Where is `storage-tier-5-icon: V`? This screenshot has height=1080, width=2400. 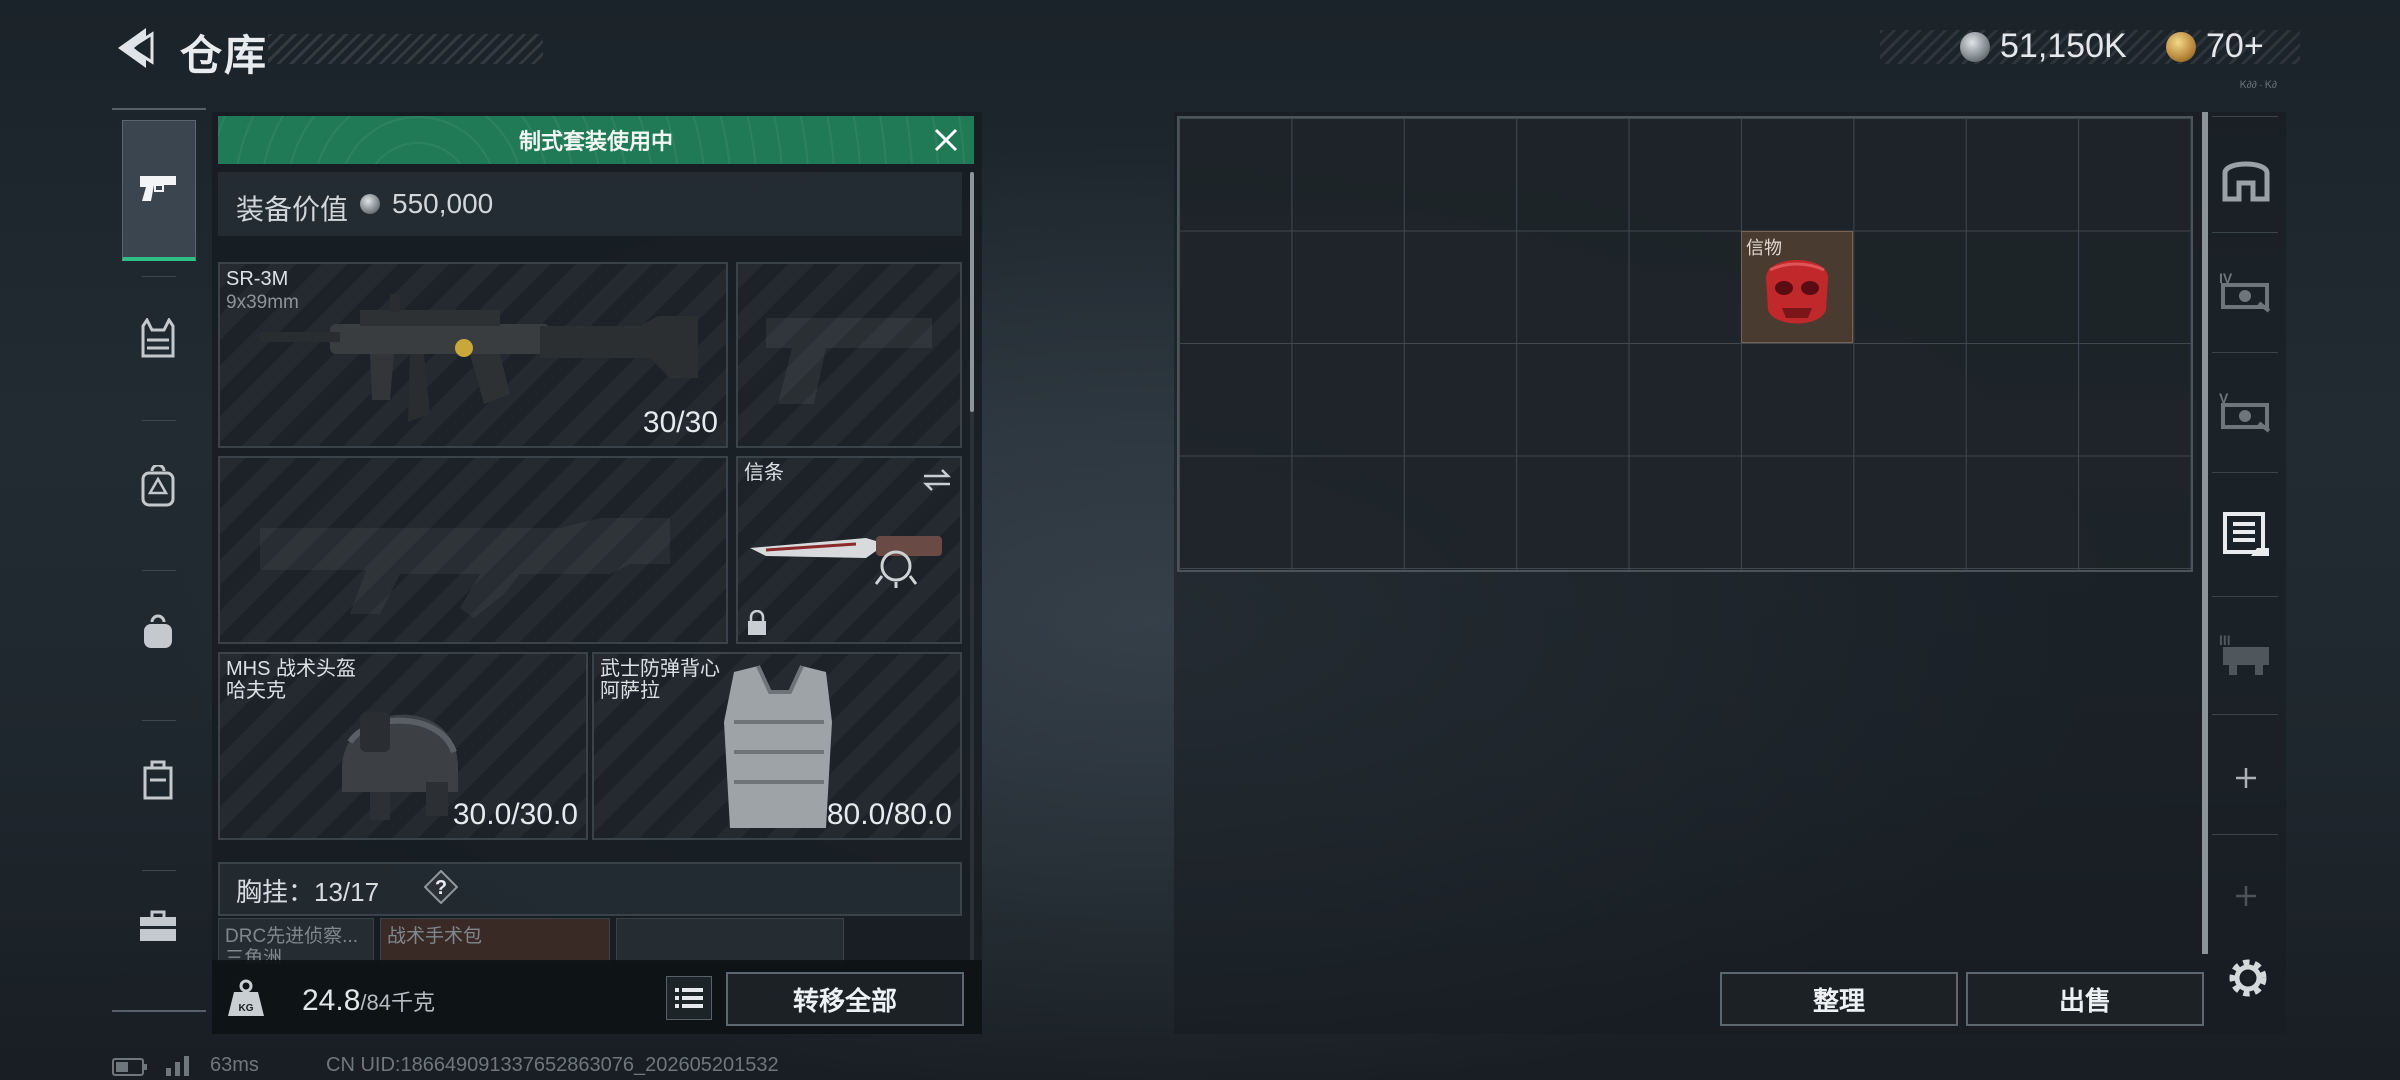
storage-tier-5-icon: V is located at coordinates (2245, 411).